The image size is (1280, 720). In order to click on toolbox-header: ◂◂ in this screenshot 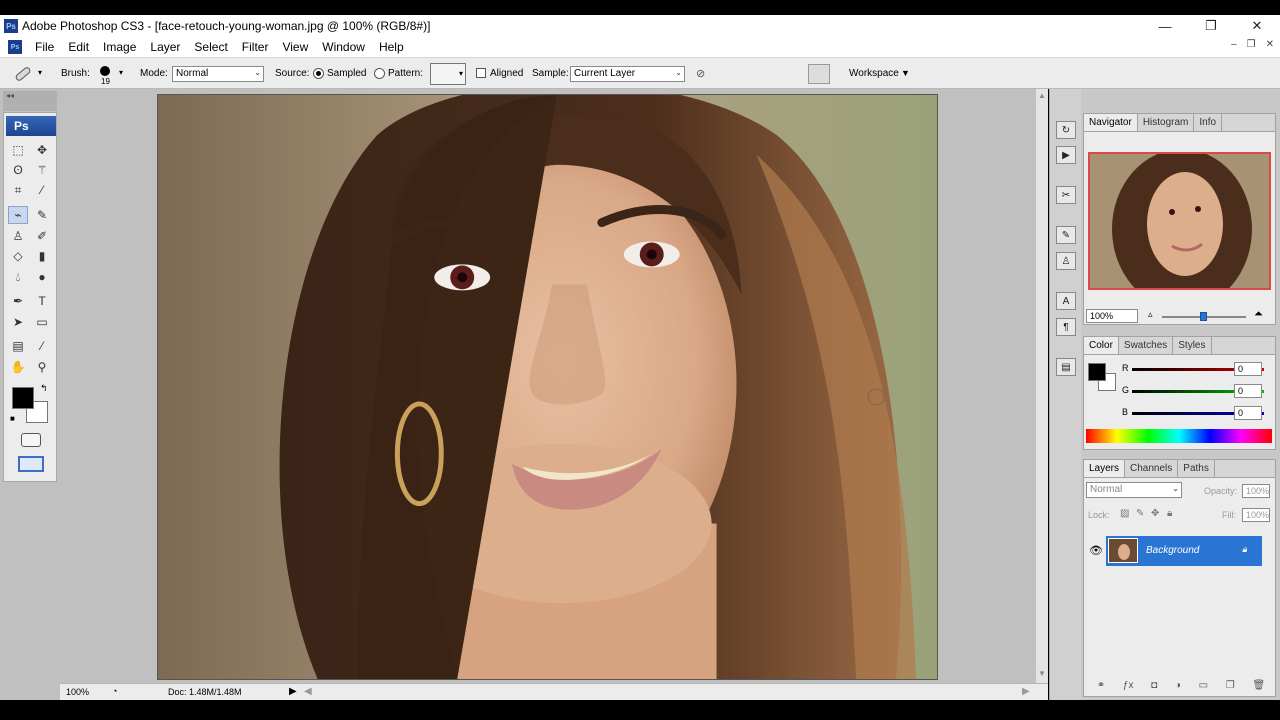, I will do `click(30, 101)`.